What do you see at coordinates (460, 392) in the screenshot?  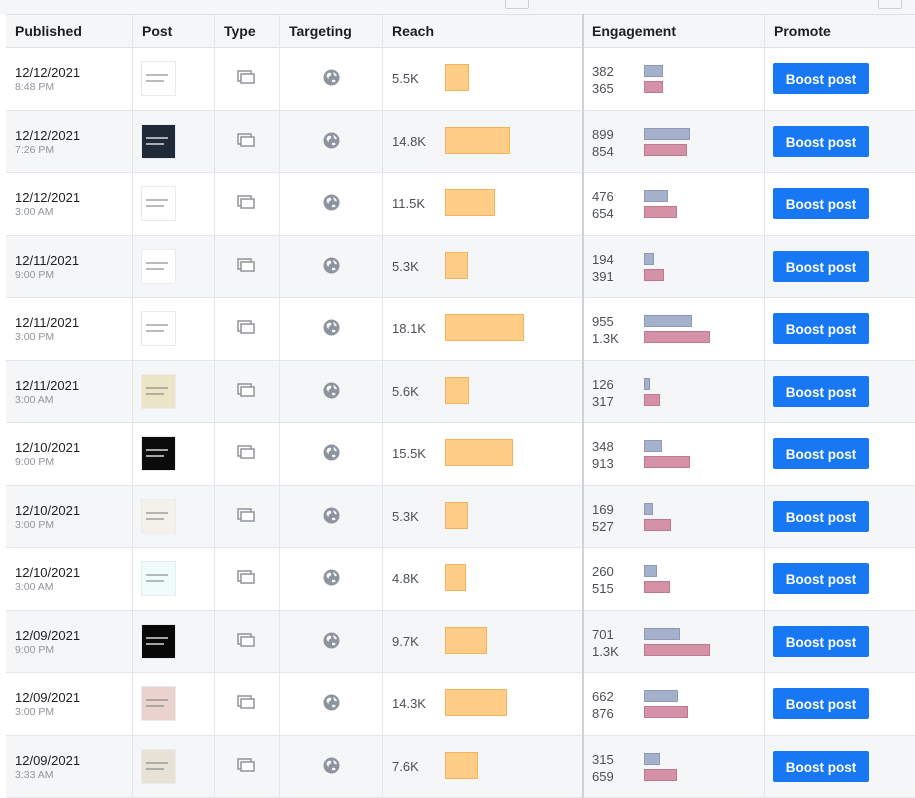 I see `table-row: 12/11/20213:00 AM5.6K126317Boost post` at bounding box center [460, 392].